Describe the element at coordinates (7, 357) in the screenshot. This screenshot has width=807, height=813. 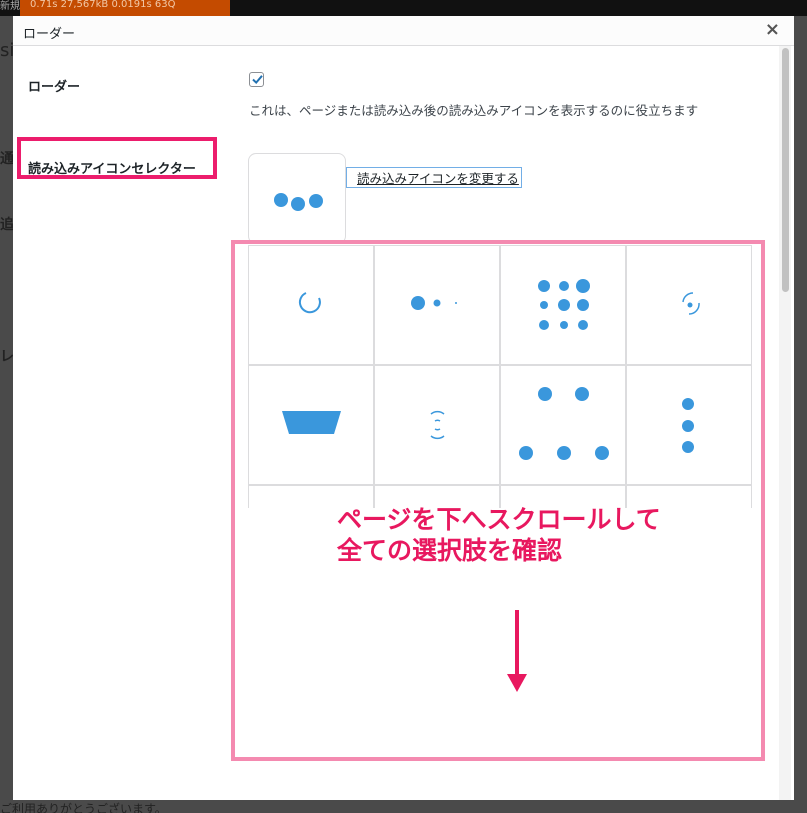
I see `bg-fragment-re: レ` at that location.